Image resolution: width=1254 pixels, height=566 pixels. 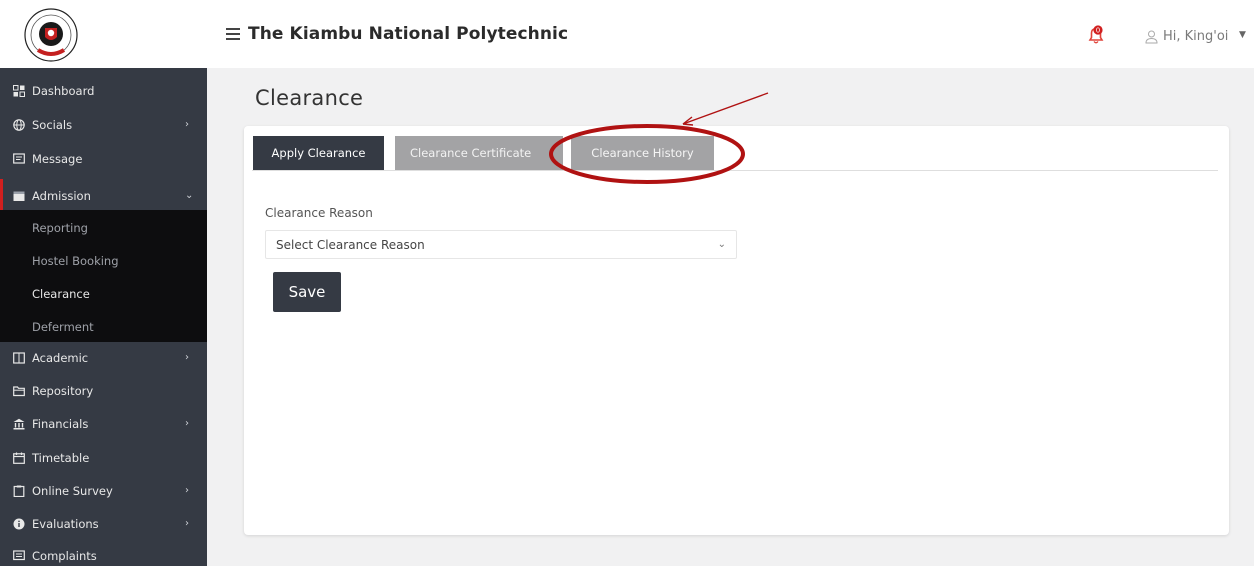 I want to click on user-menu: Hi, King'oi, so click(x=1195, y=36).